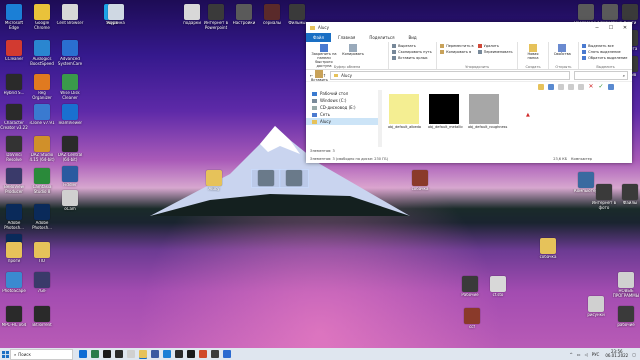  I want to click on paste-shortcut-button: Вставить ярлык, so click(412, 58).